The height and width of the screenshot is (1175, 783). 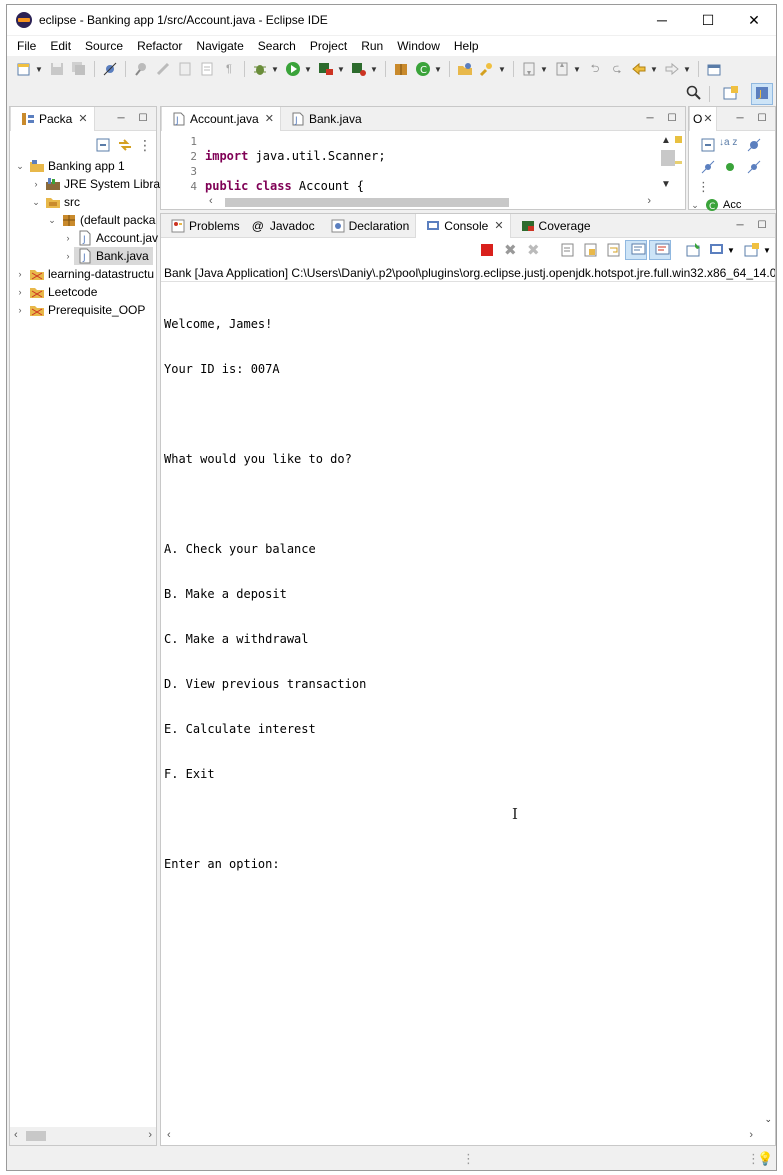 I want to click on open-console-dropdown-icon: ▼, so click(x=767, y=250).